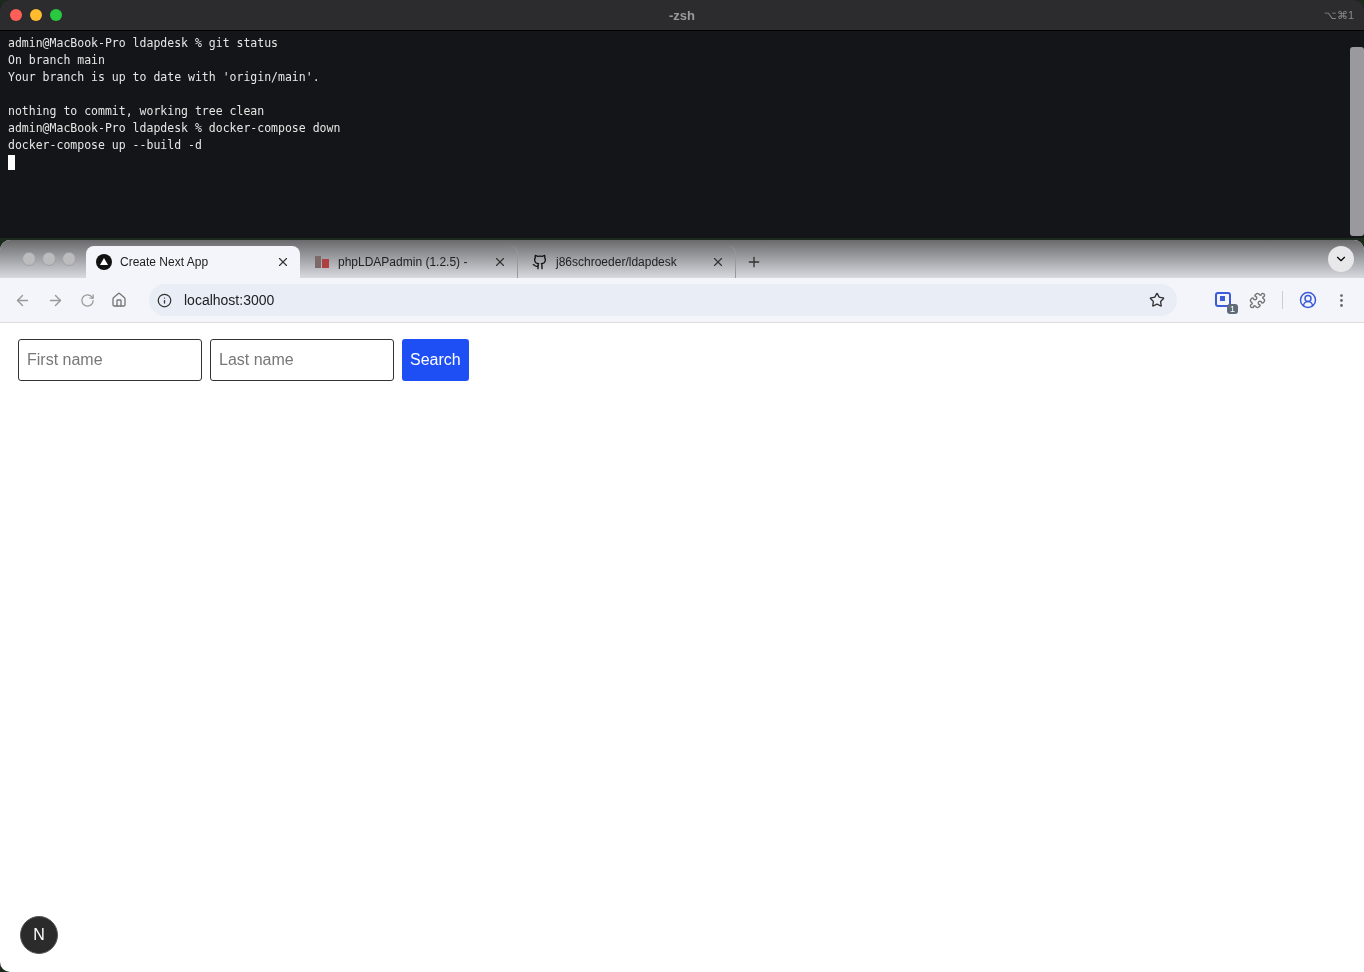 The height and width of the screenshot is (972, 1364). What do you see at coordinates (403, 262) in the screenshot?
I see `tab-title: phpLDAPadmin (1.2.5) -` at bounding box center [403, 262].